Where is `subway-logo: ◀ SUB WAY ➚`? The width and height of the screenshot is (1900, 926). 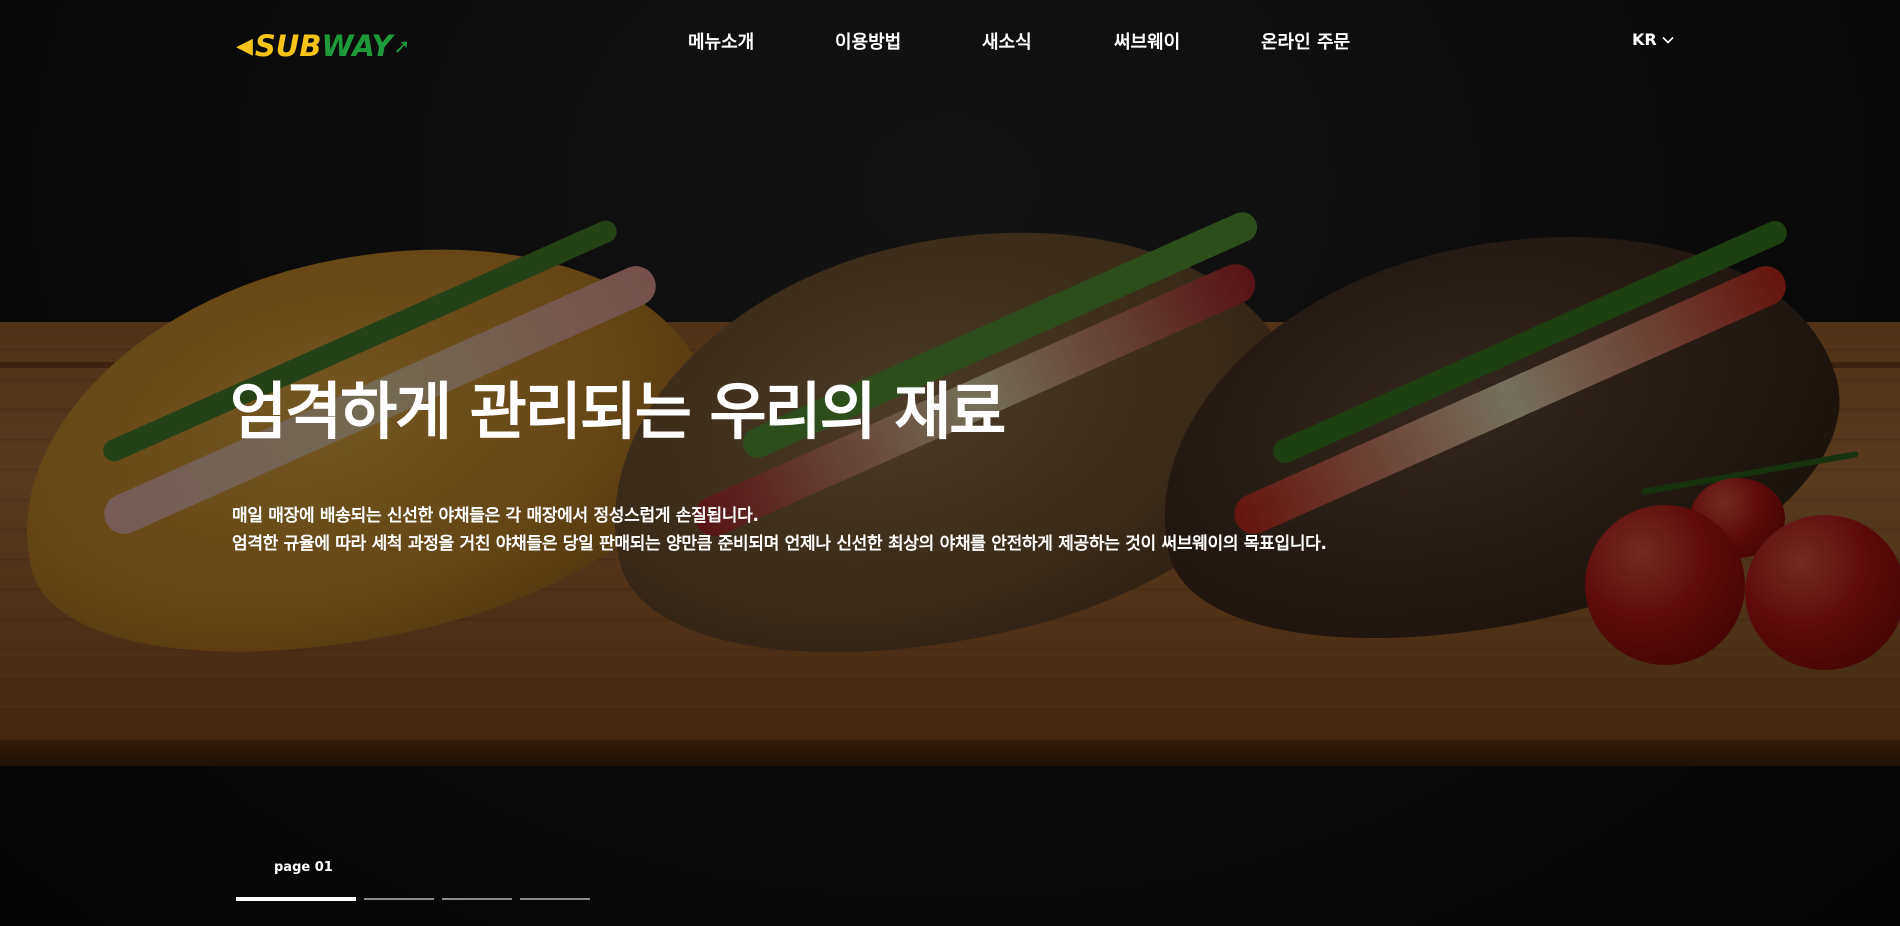
subway-logo: ◀ SUB WAY ➚ is located at coordinates (323, 46).